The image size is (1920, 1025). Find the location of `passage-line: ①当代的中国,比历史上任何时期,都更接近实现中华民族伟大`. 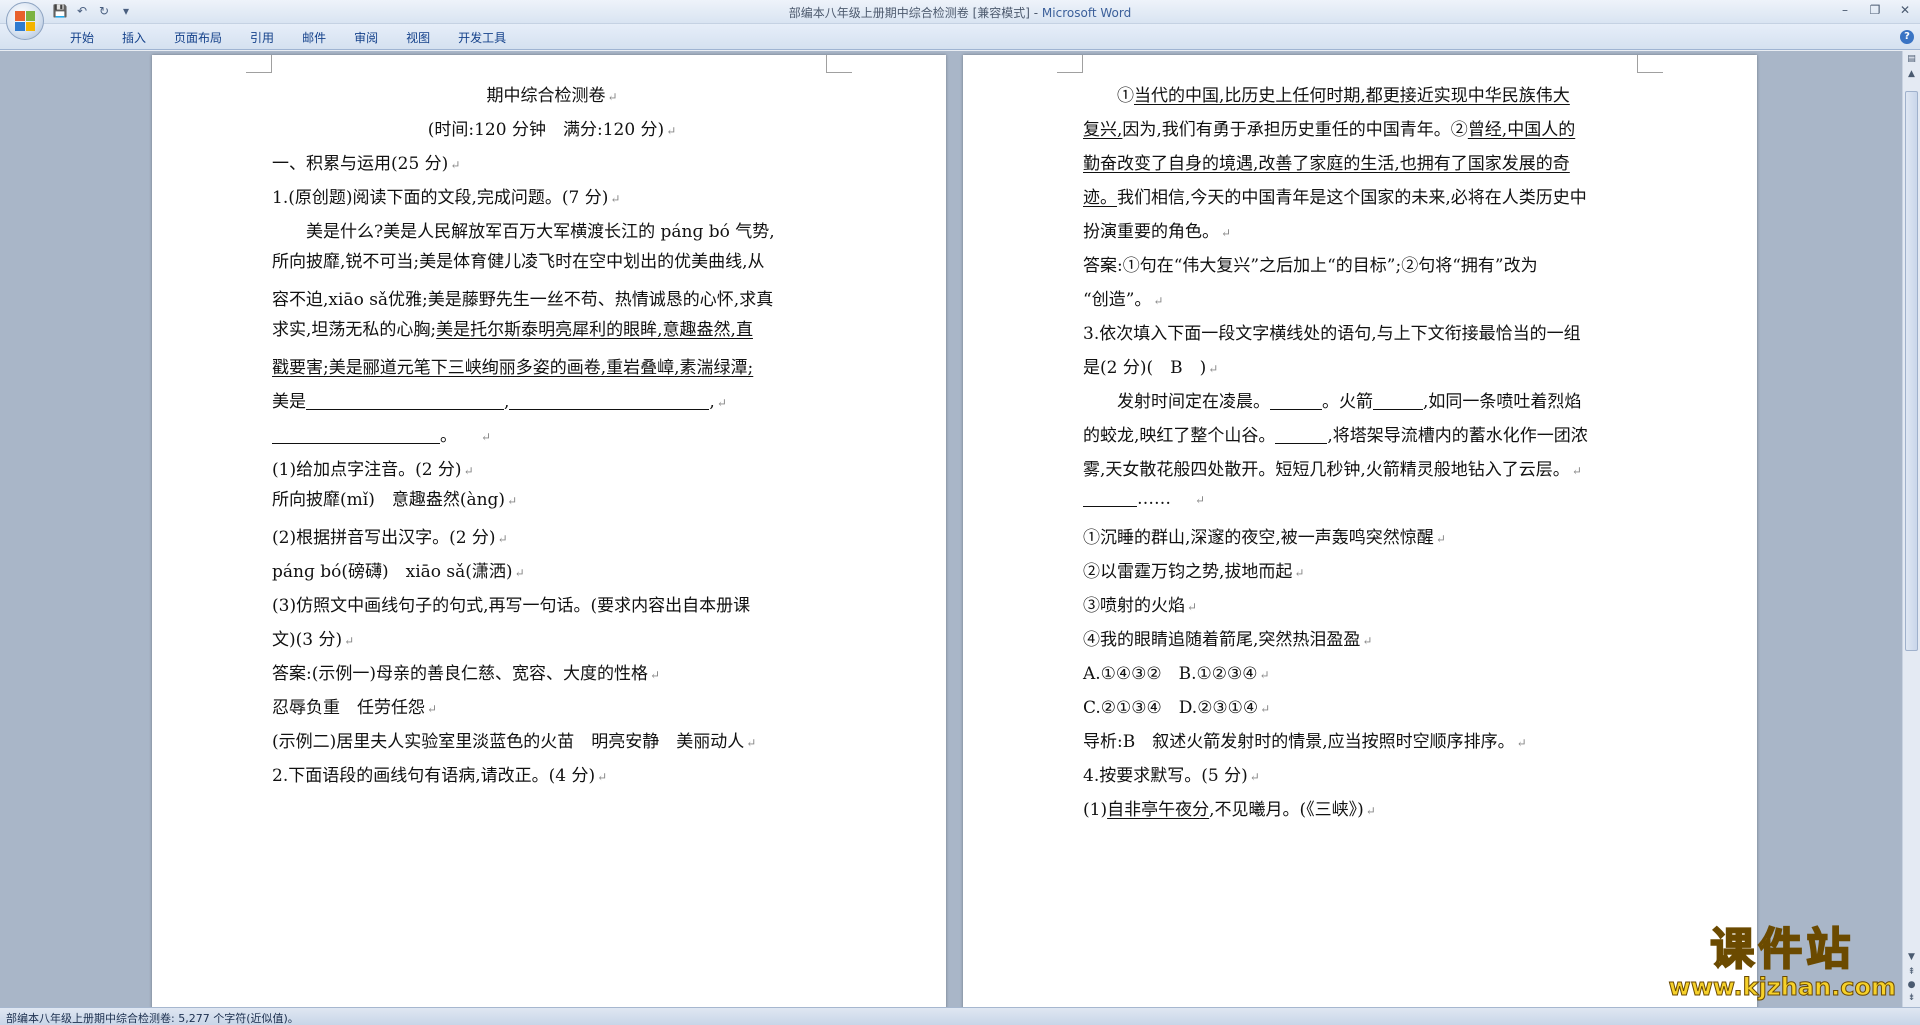

passage-line: ①当代的中国,比历史上任何时期,都更接近实现中华民族伟大 is located at coordinates (1326, 96).